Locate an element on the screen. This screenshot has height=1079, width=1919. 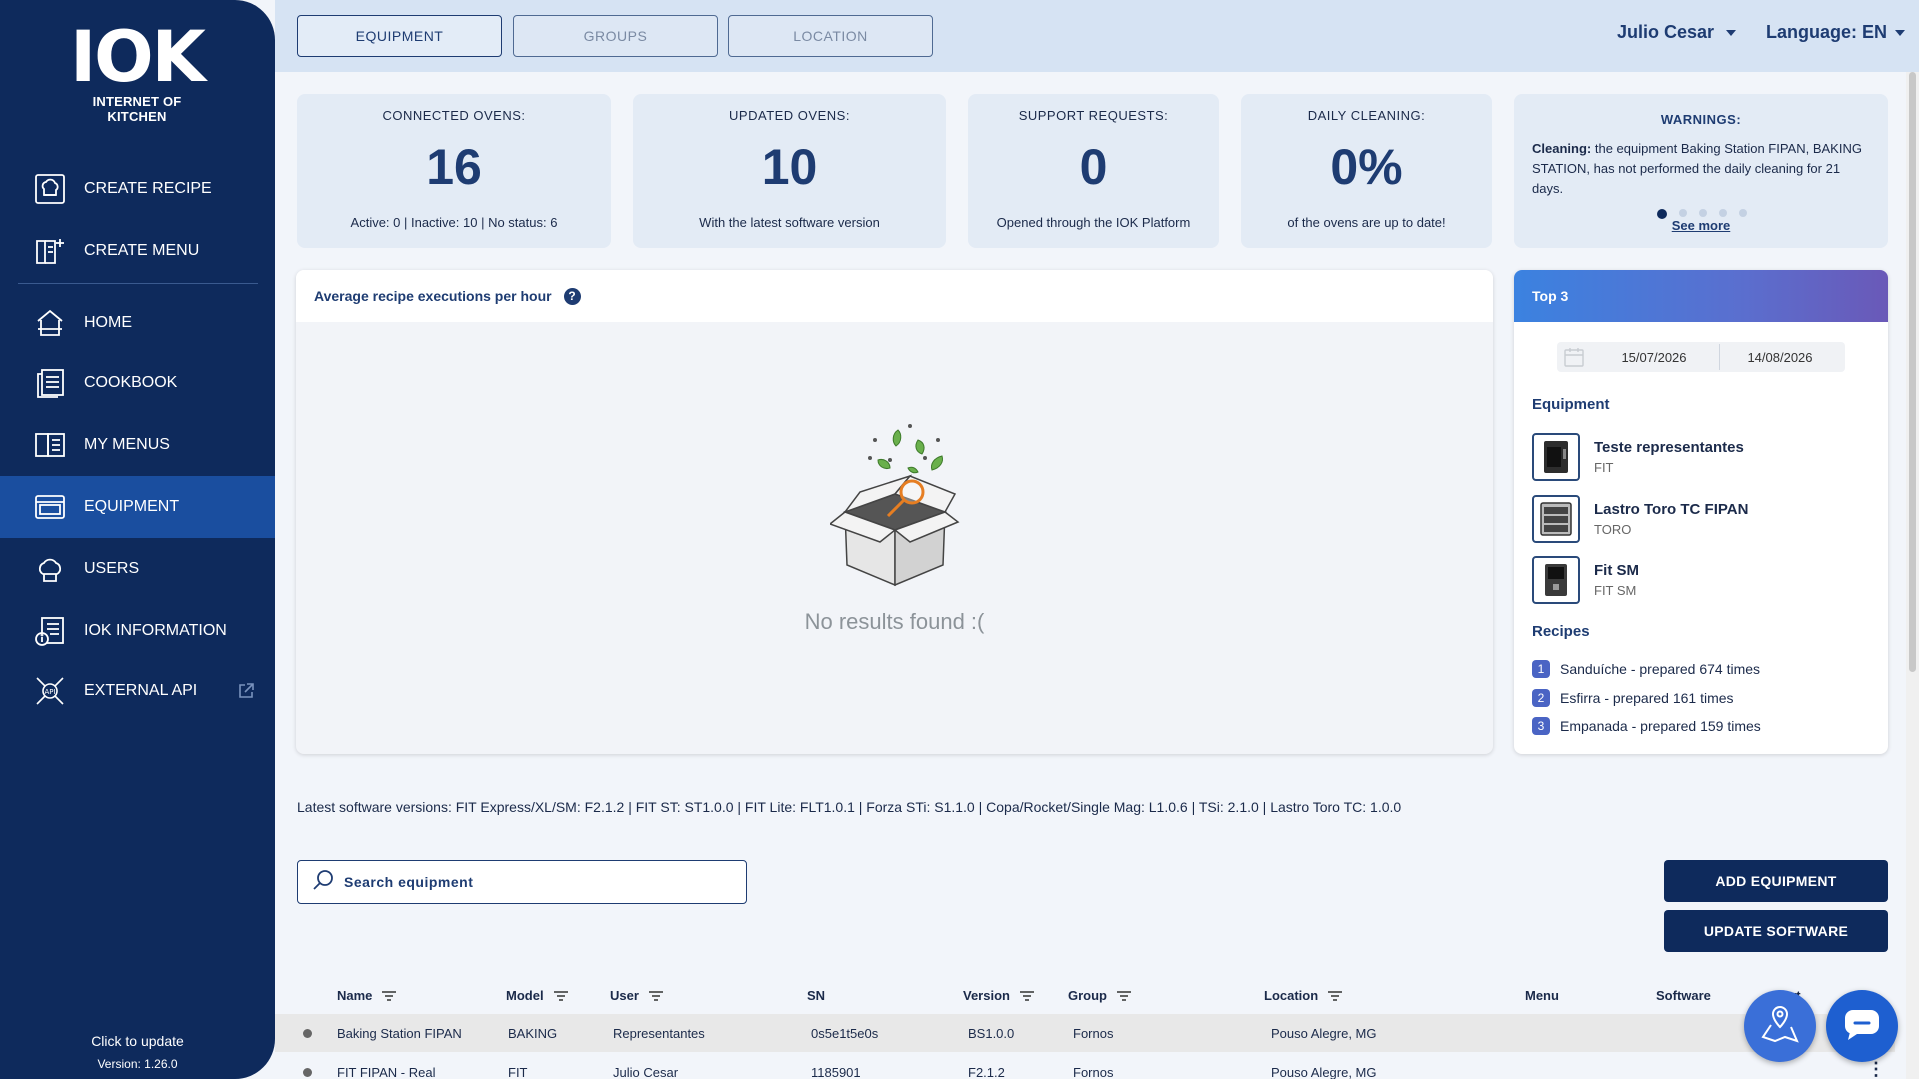
sidebar-item-label: USERS is located at coordinates (112, 568).